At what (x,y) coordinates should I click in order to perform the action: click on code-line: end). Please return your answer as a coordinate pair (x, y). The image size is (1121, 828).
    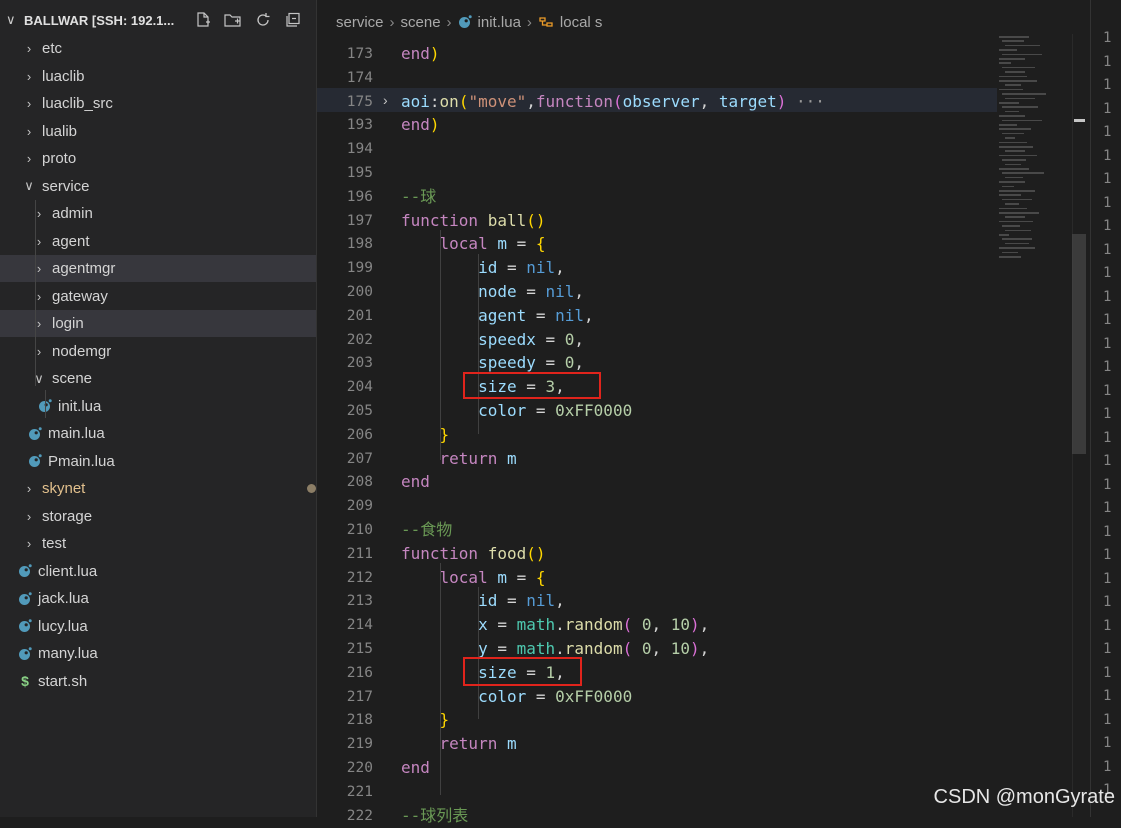
    Looking at the image, I should click on (420, 125).